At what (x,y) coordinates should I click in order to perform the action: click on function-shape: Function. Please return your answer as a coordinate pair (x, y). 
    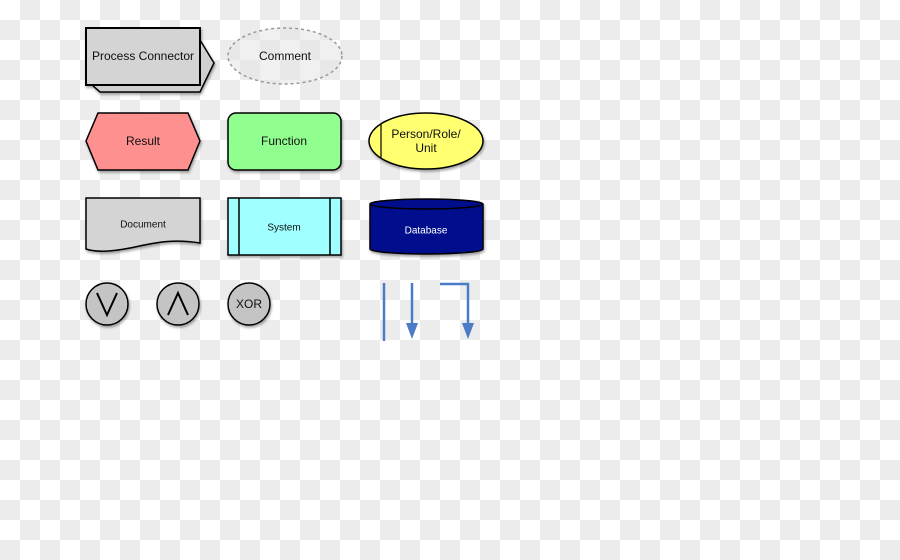
    Looking at the image, I should click on (284, 141).